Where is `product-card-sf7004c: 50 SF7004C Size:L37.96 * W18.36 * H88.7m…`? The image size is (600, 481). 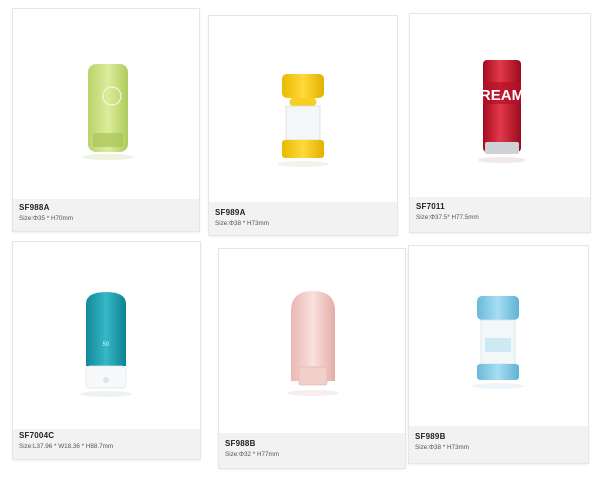
product-card-sf7004c: 50 SF7004C Size:L37.96 * W18.36 * H88.7m… is located at coordinates (106, 350).